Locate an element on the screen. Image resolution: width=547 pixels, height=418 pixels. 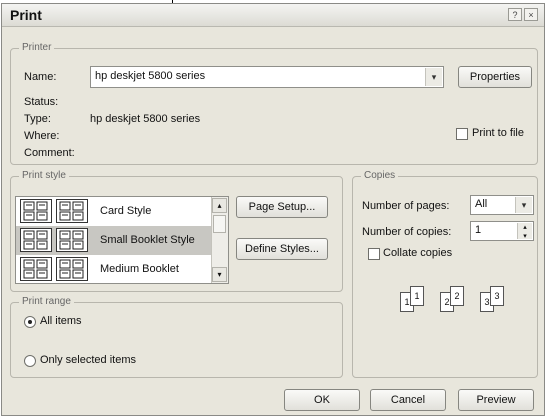
ok-button: OK is located at coordinates (322, 400).